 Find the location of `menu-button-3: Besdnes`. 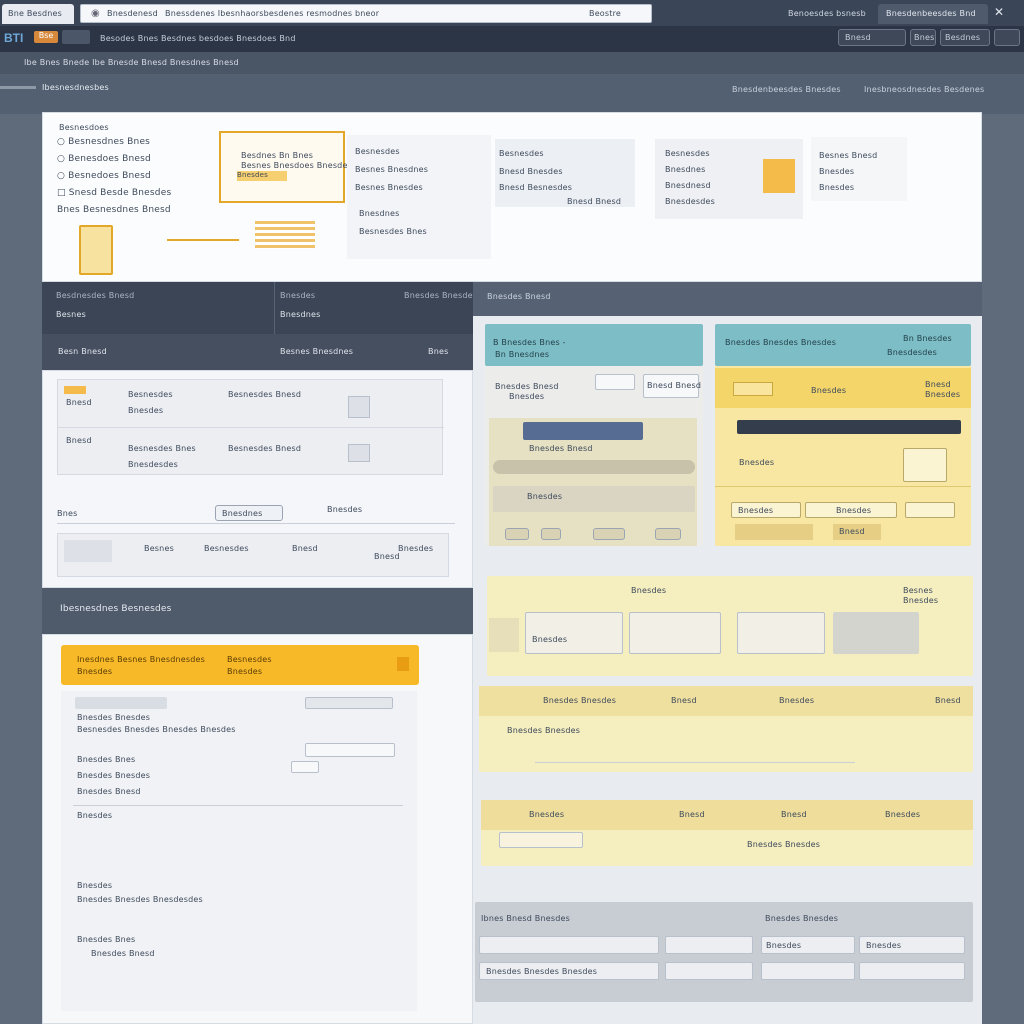

menu-button-3: Besdnes is located at coordinates (962, 37).